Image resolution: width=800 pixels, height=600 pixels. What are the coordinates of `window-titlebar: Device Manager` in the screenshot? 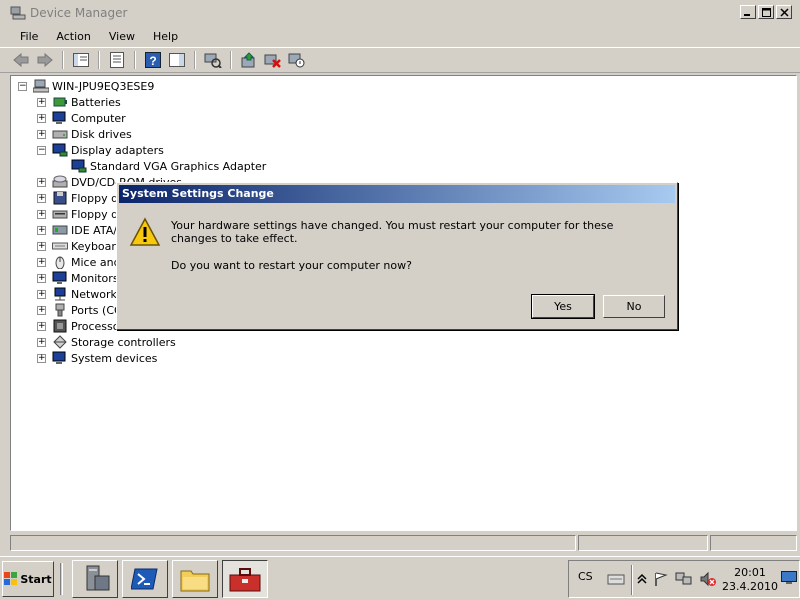 It's located at (400, 13).